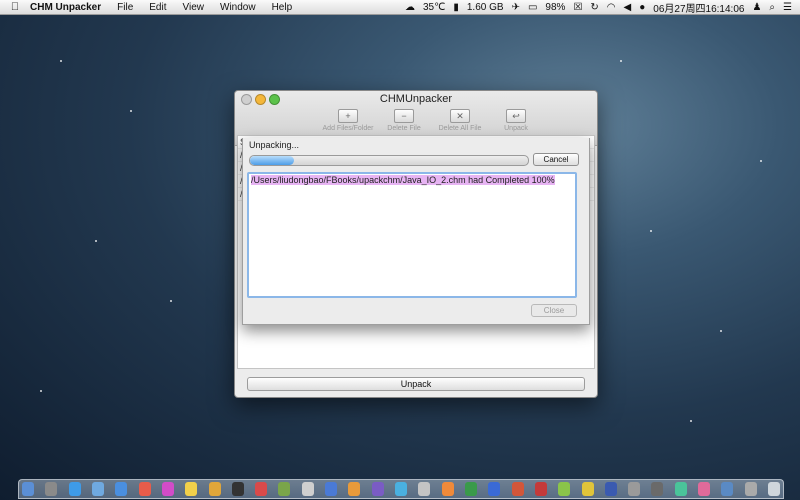 This screenshot has width=800, height=500. Describe the element at coordinates (772, 7) in the screenshot. I see `spotlight-icon: ⌕` at that location.